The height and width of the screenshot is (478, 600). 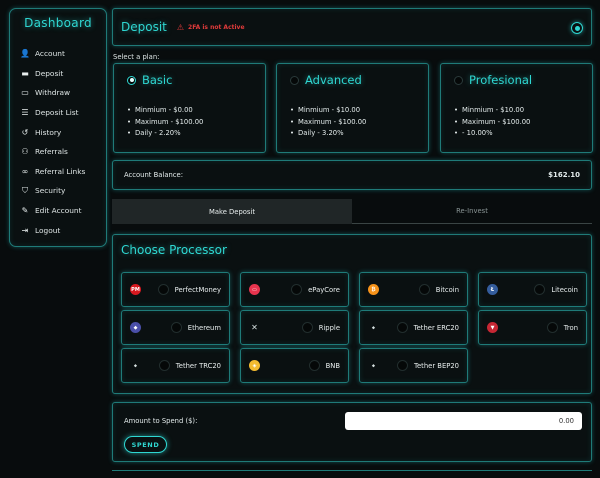 I want to click on twofa-warning: ⚠ 2FA is not Active, so click(x=211, y=27).